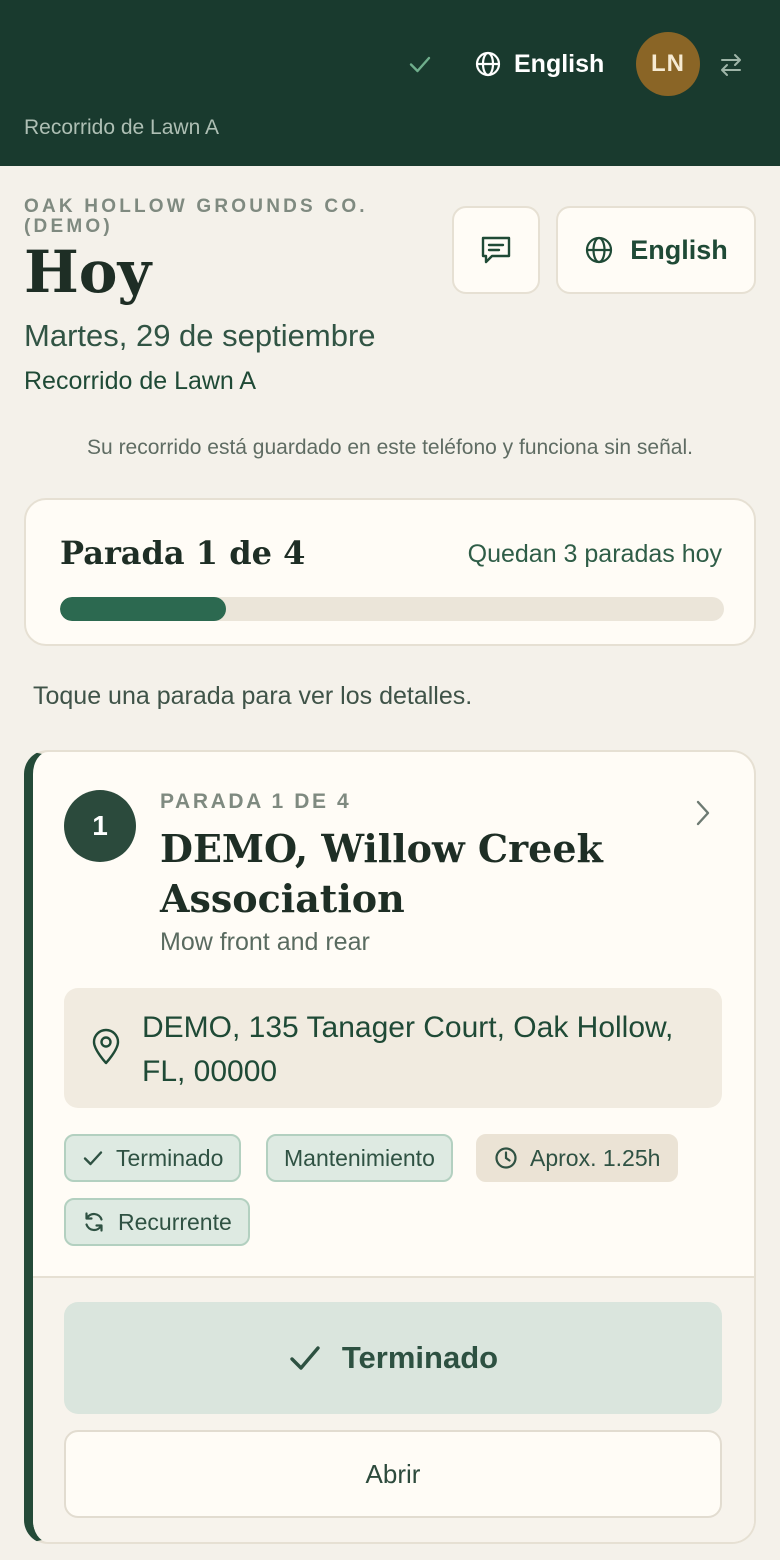  I want to click on page-title: Hoy, so click(88, 272).